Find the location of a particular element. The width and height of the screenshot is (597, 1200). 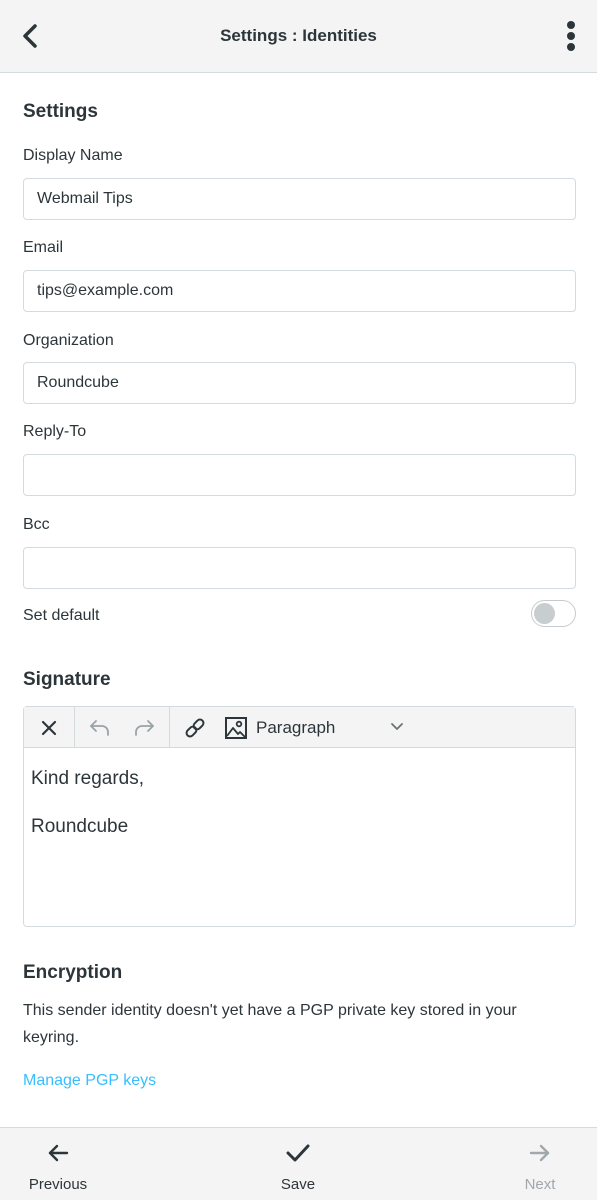

format-select: Paragraph is located at coordinates (336, 727).